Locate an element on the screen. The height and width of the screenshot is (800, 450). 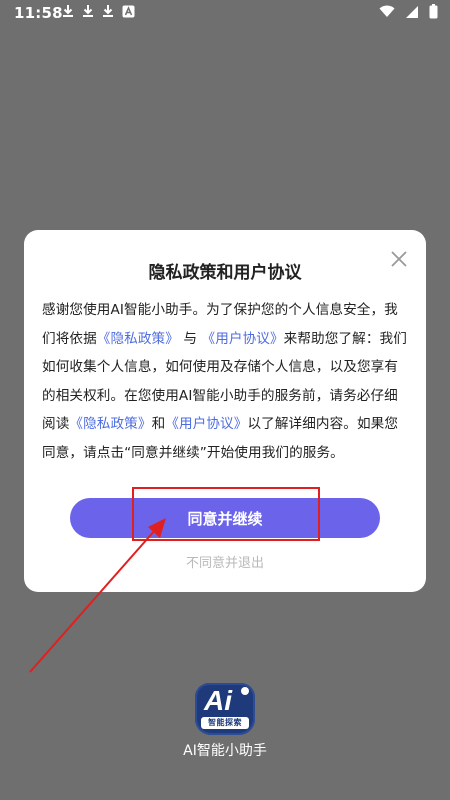
body-text-4: 和 is located at coordinates (158, 424).